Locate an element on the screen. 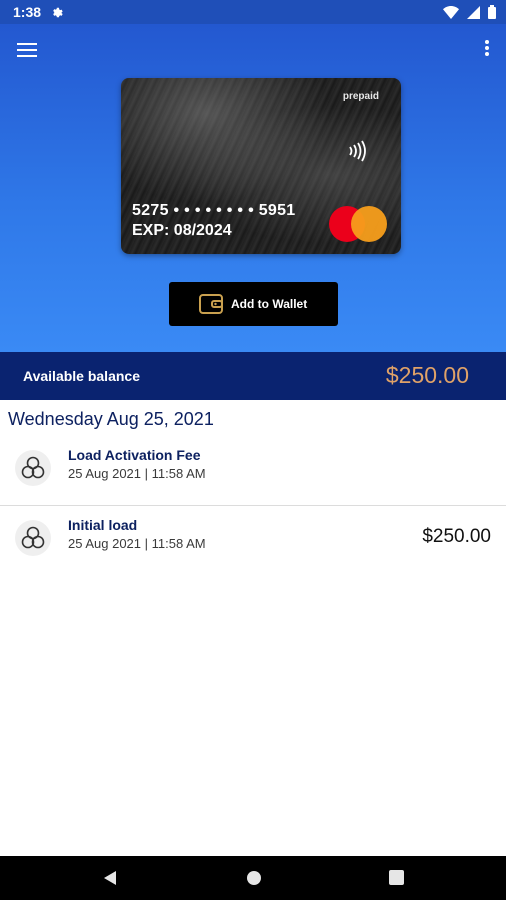  contactless-icon is located at coordinates (357, 153).